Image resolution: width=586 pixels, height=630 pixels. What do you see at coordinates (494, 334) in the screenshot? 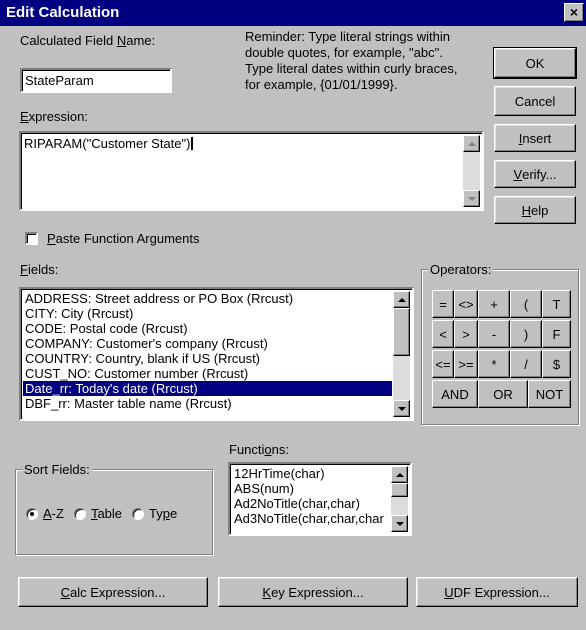
I see `op-minus-button: -` at bounding box center [494, 334].